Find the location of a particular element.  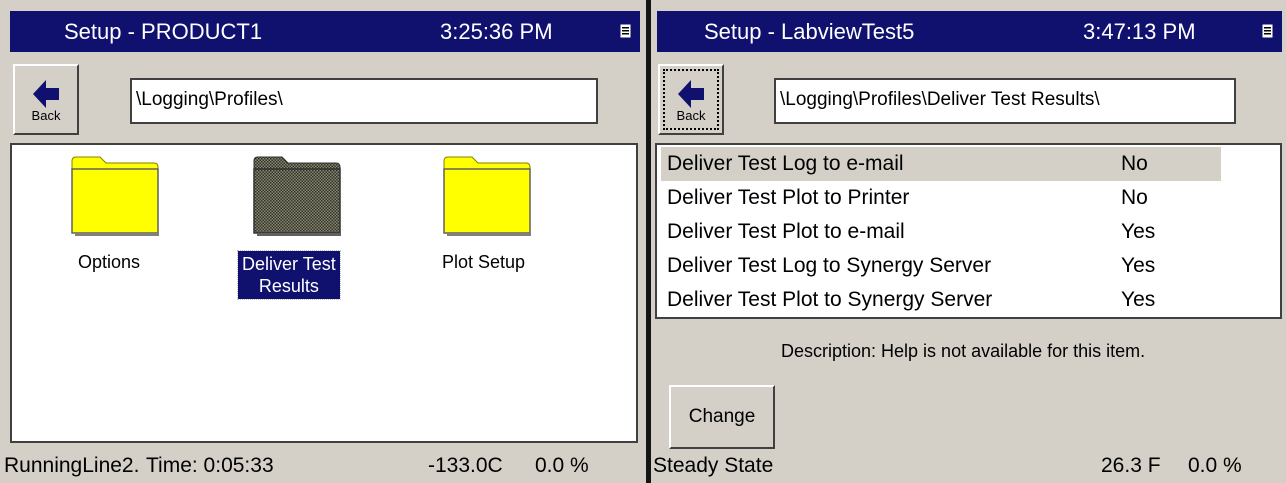

folder-label-line1: Deliver Test is located at coordinates (289, 264).